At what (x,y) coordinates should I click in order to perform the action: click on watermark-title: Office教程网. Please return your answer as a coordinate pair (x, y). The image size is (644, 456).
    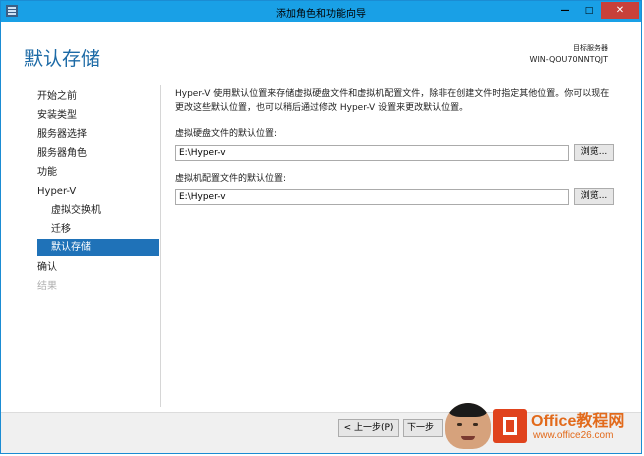
    Looking at the image, I should click on (578, 421).